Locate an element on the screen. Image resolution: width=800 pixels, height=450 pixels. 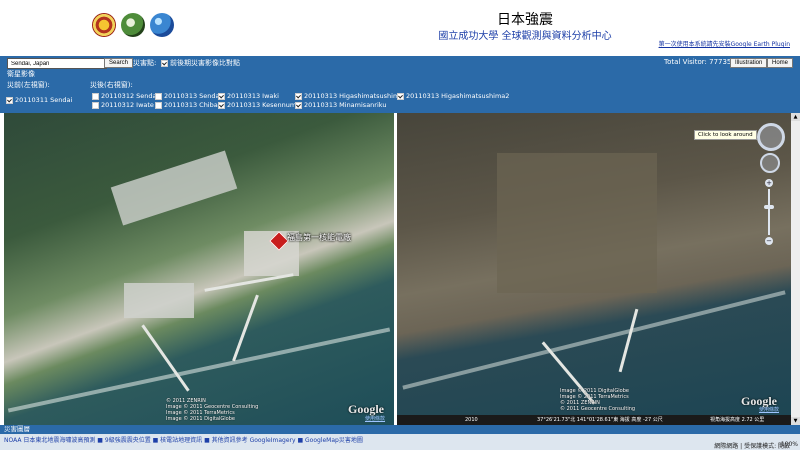
pre-disaster-label: 災前(左視窗): is located at coordinates (28, 85).